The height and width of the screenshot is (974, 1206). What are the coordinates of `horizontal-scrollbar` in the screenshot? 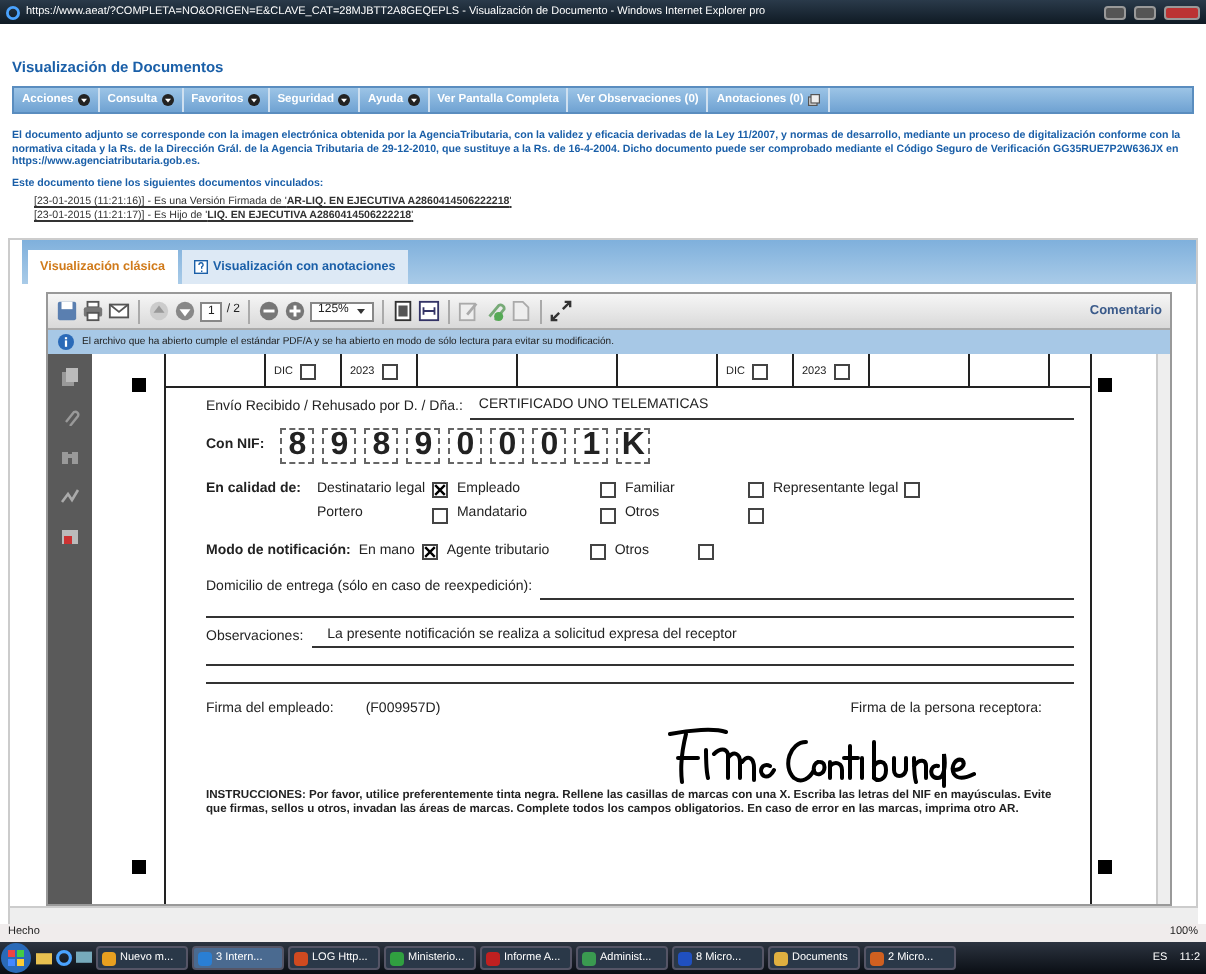 It's located at (604, 915).